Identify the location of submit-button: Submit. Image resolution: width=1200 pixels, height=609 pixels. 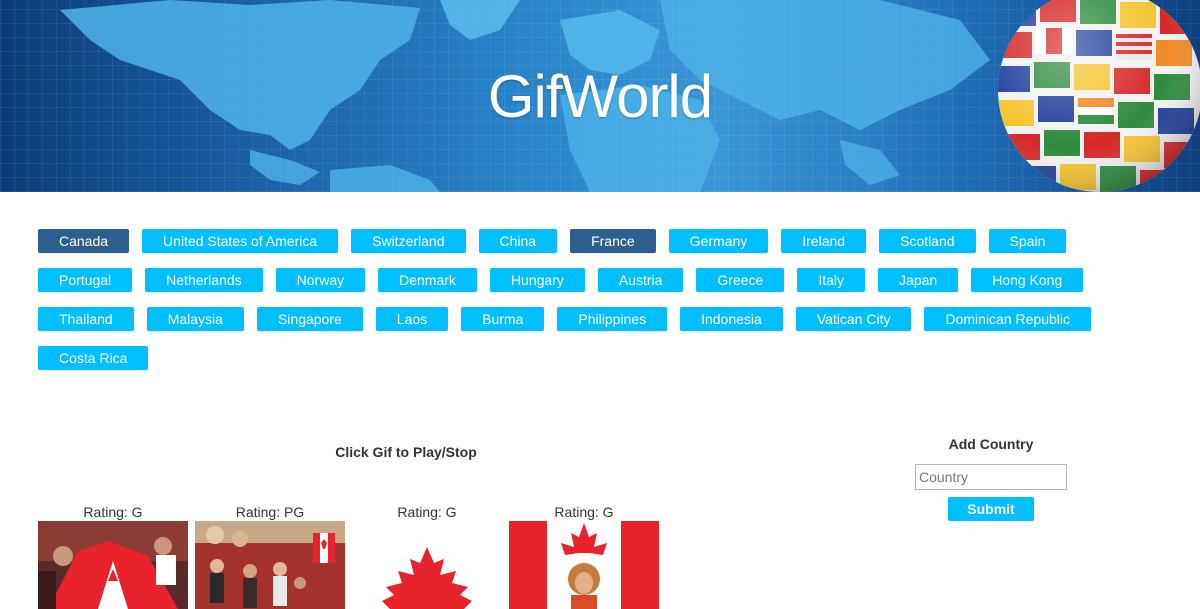
(991, 509).